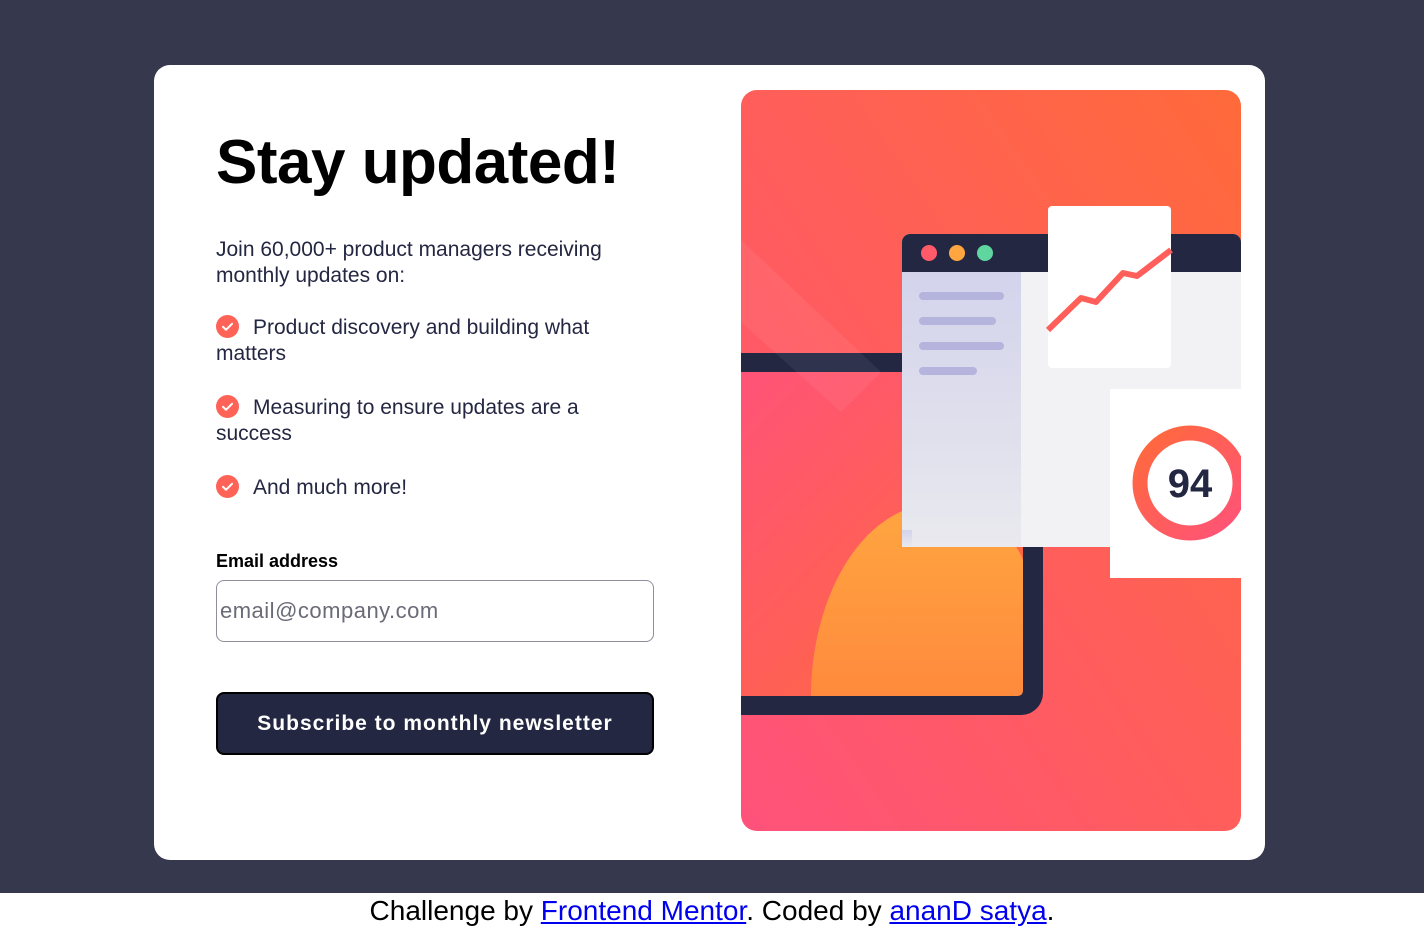 This screenshot has width=1424, height=928. I want to click on feature-text: And much more!, so click(330, 487).